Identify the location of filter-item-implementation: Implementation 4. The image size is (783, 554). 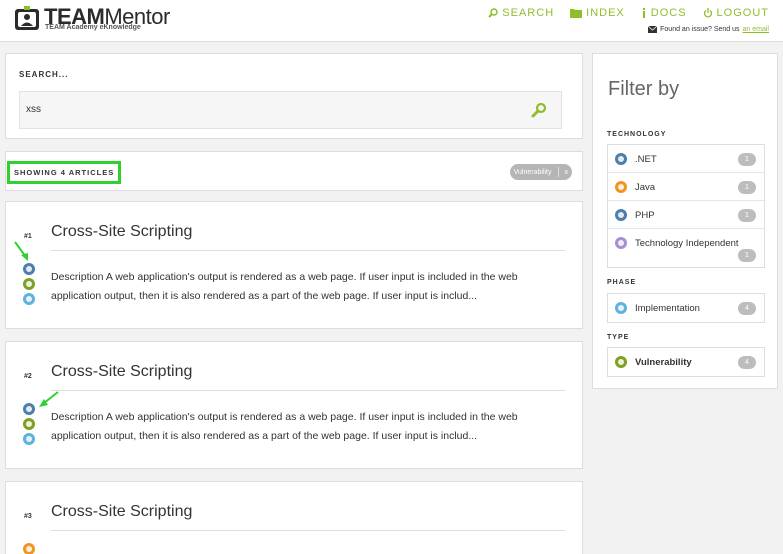
(686, 308).